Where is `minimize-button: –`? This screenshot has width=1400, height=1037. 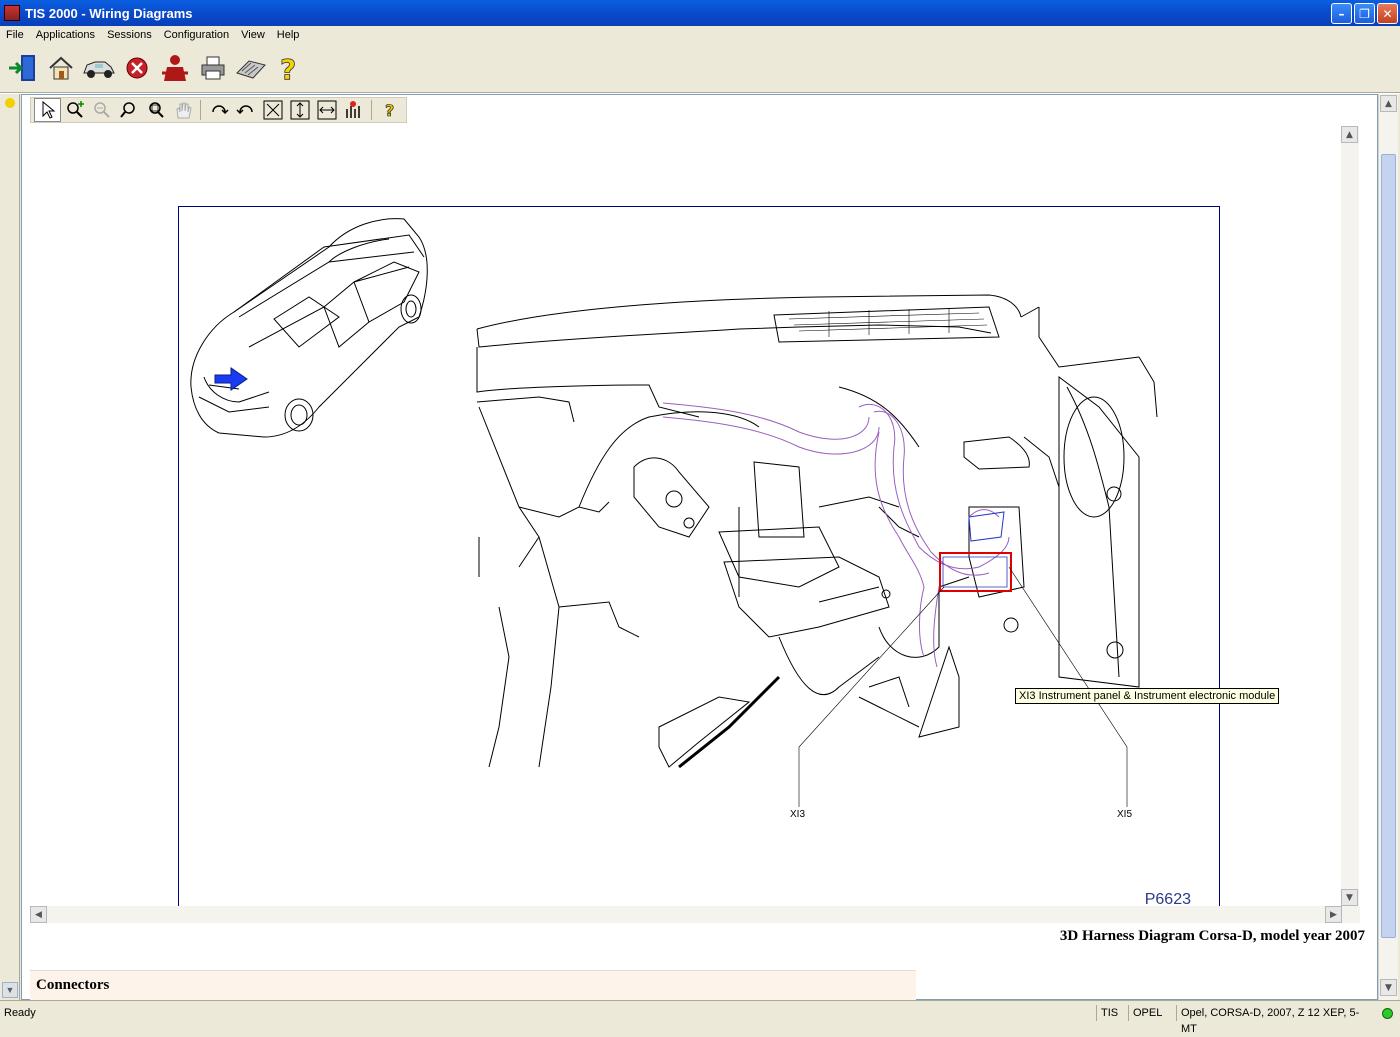
minimize-button: – is located at coordinates (1341, 13).